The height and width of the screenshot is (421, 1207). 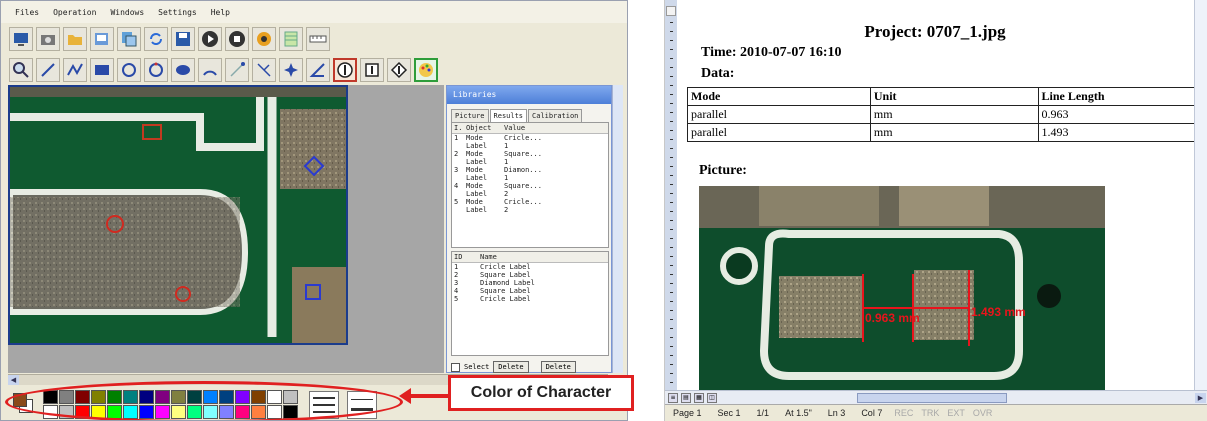 I want to click on label-name-cell: 3, so click(x=456, y=283).